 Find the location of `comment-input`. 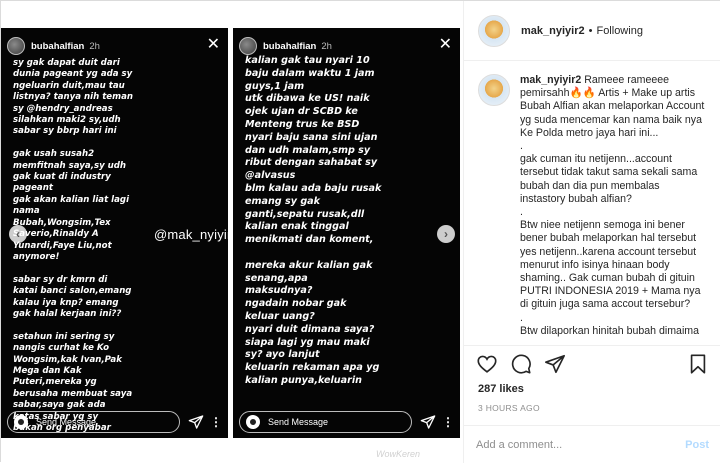

comment-input is located at coordinates (581, 444).